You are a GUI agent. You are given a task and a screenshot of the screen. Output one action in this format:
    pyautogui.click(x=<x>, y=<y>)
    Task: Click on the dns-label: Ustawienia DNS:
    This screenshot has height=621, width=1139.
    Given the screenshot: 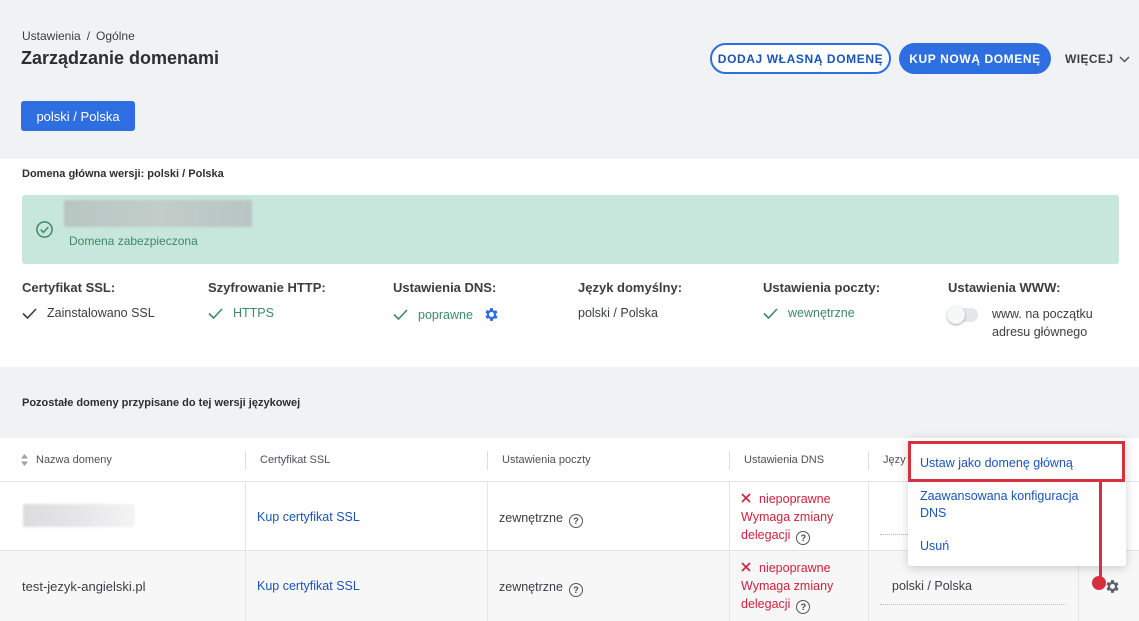 What is the action you would take?
    pyautogui.click(x=445, y=287)
    